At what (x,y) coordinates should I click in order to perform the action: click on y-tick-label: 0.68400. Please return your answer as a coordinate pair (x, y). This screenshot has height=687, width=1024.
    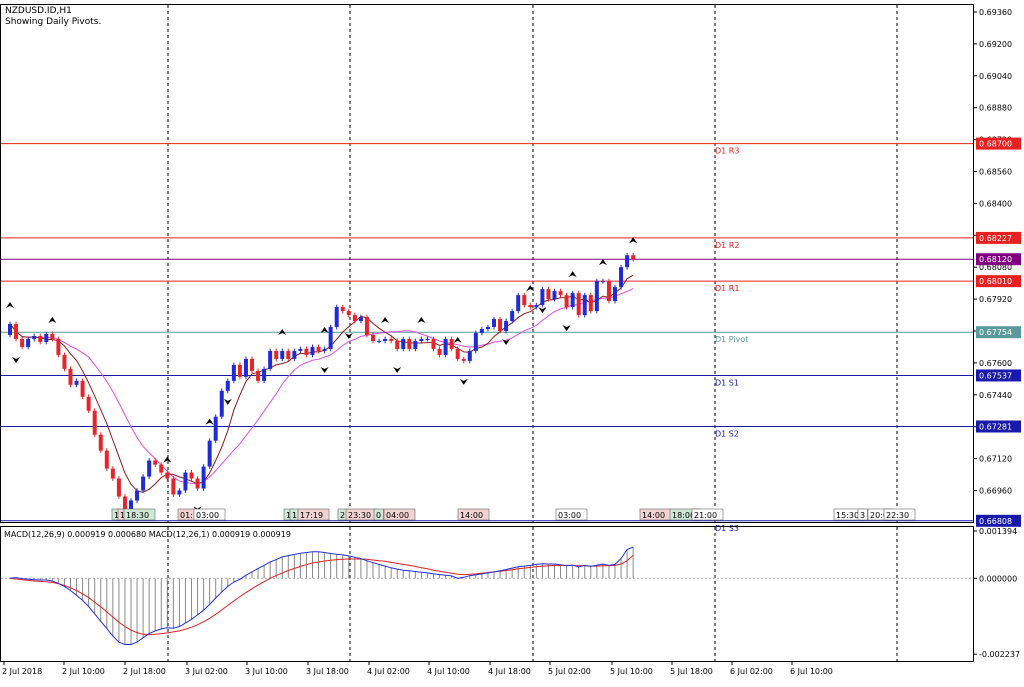
    Looking at the image, I should click on (995, 203).